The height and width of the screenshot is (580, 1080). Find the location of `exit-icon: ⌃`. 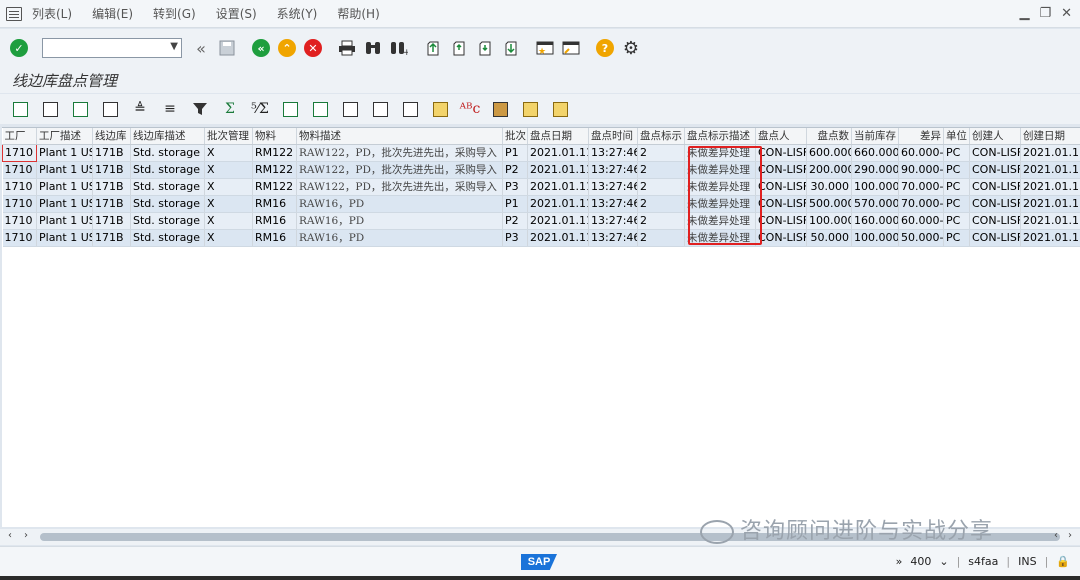

exit-icon: ⌃ is located at coordinates (287, 48).